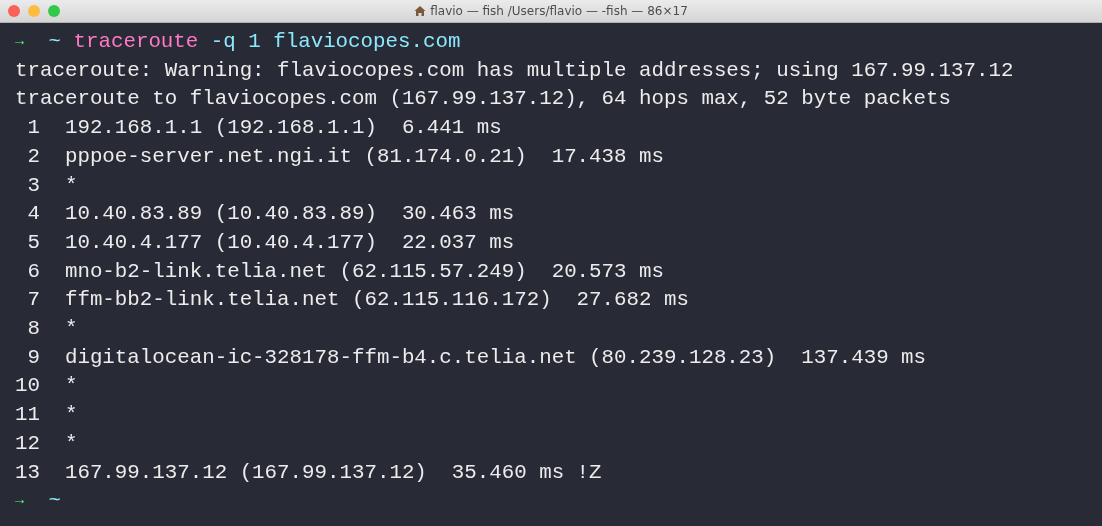 This screenshot has height=526, width=1102. What do you see at coordinates (420, 11) in the screenshot?
I see `house-icon` at bounding box center [420, 11].